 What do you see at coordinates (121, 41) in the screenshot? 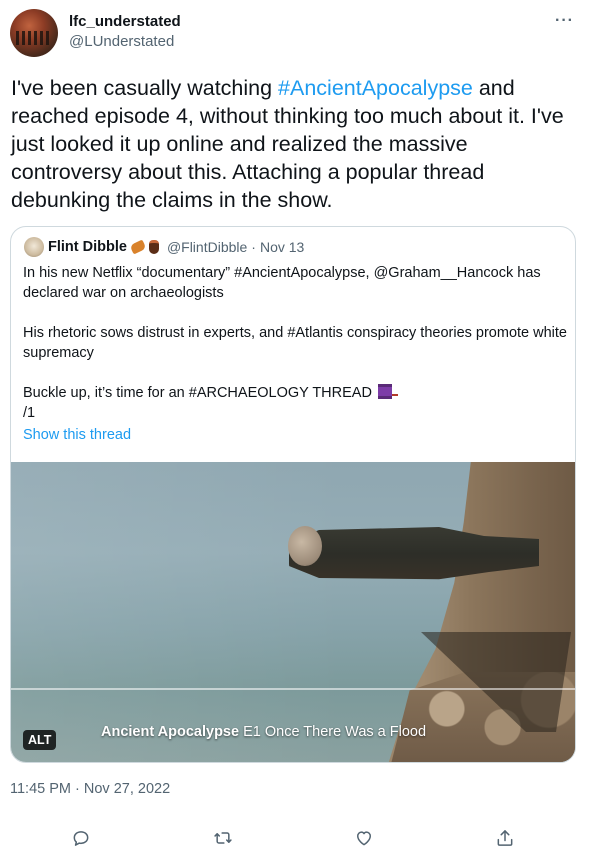
I see `author-handle: @LUnderstated` at bounding box center [121, 41].